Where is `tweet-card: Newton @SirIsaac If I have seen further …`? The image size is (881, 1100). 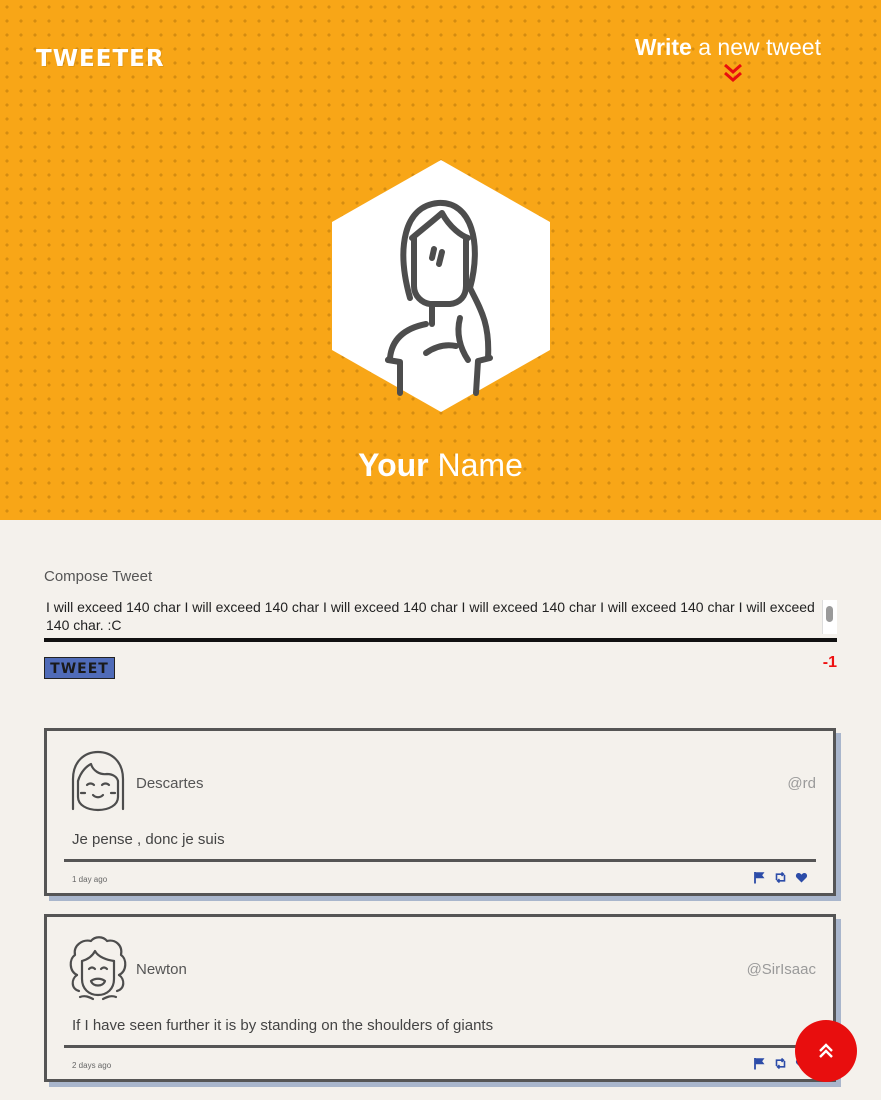
tweet-card: Newton @SirIsaac If I have seen further … is located at coordinates (440, 998).